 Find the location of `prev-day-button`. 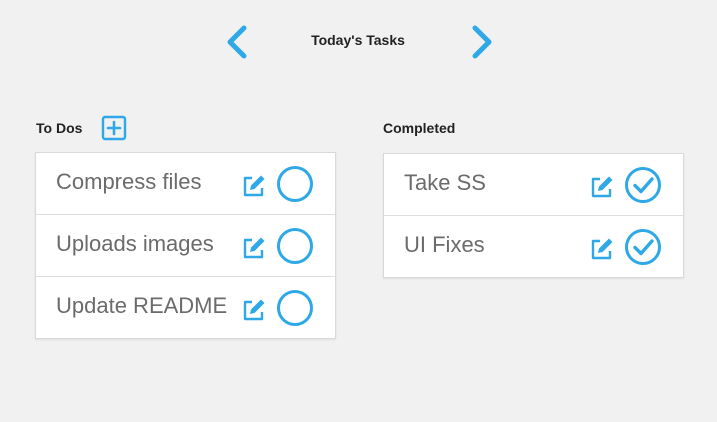

prev-day-button is located at coordinates (237, 42).